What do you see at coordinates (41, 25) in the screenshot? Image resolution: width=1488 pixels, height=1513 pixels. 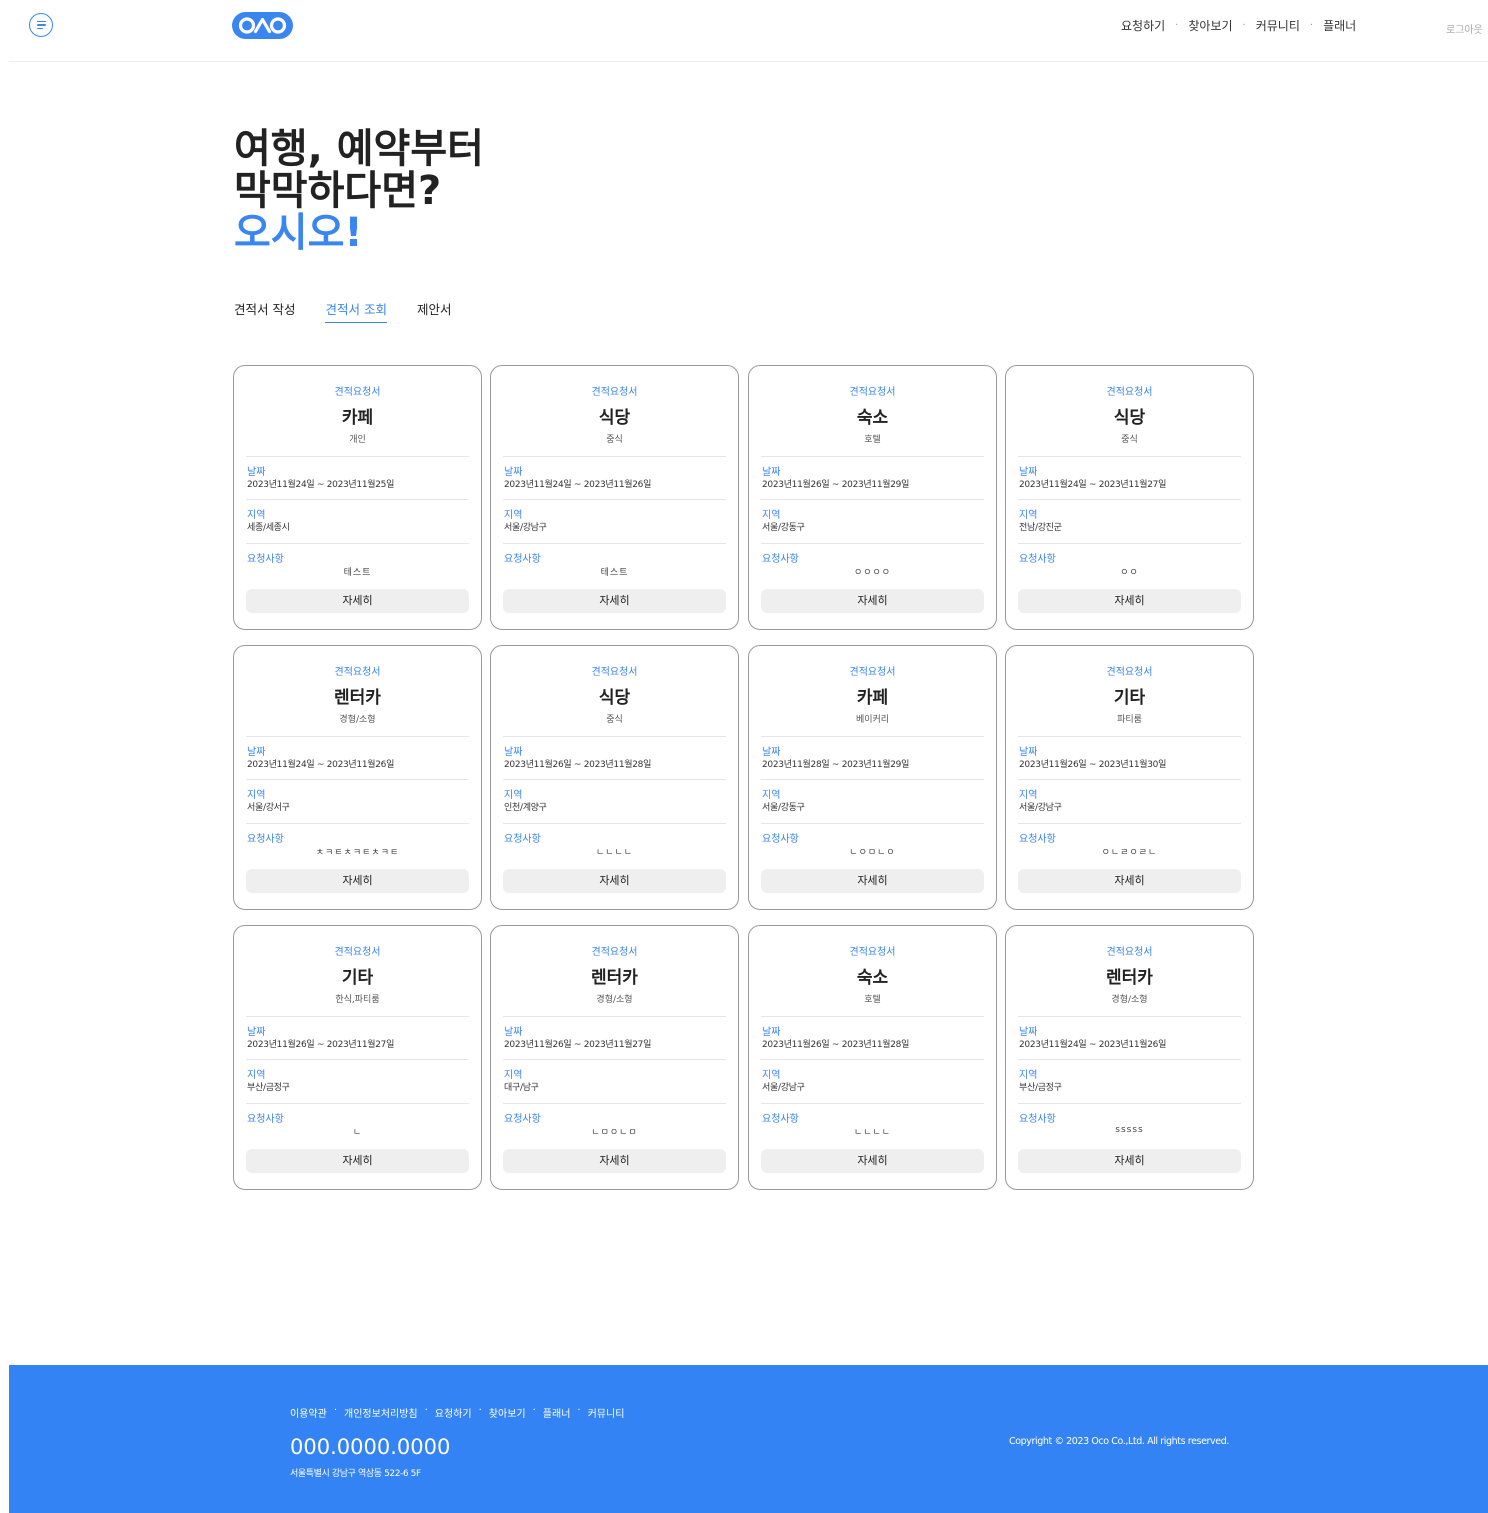 I see `menu-icon` at bounding box center [41, 25].